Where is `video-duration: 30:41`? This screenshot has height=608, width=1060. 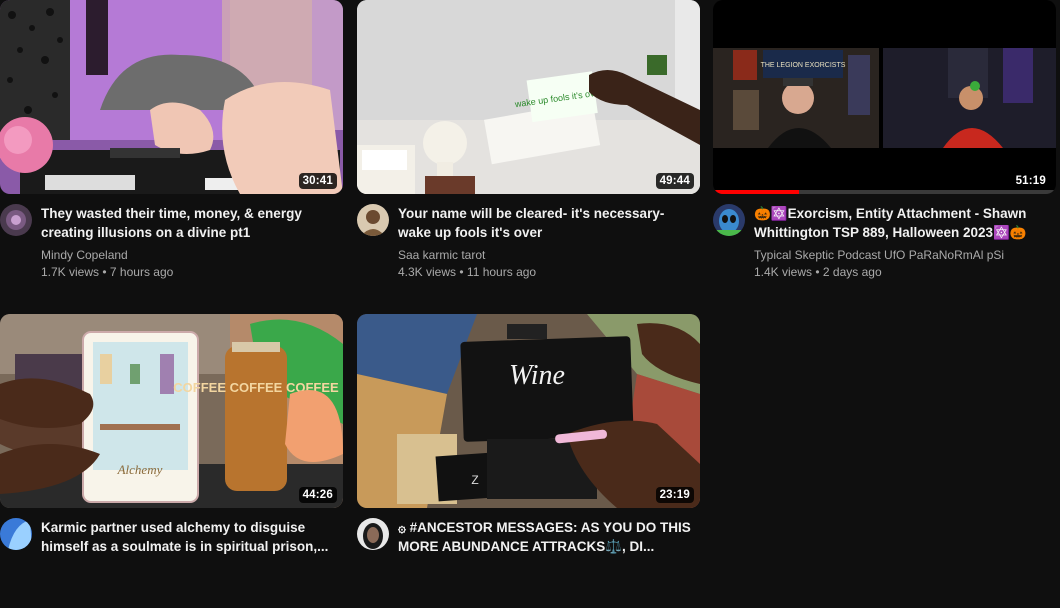 video-duration: 30:41 is located at coordinates (317, 181).